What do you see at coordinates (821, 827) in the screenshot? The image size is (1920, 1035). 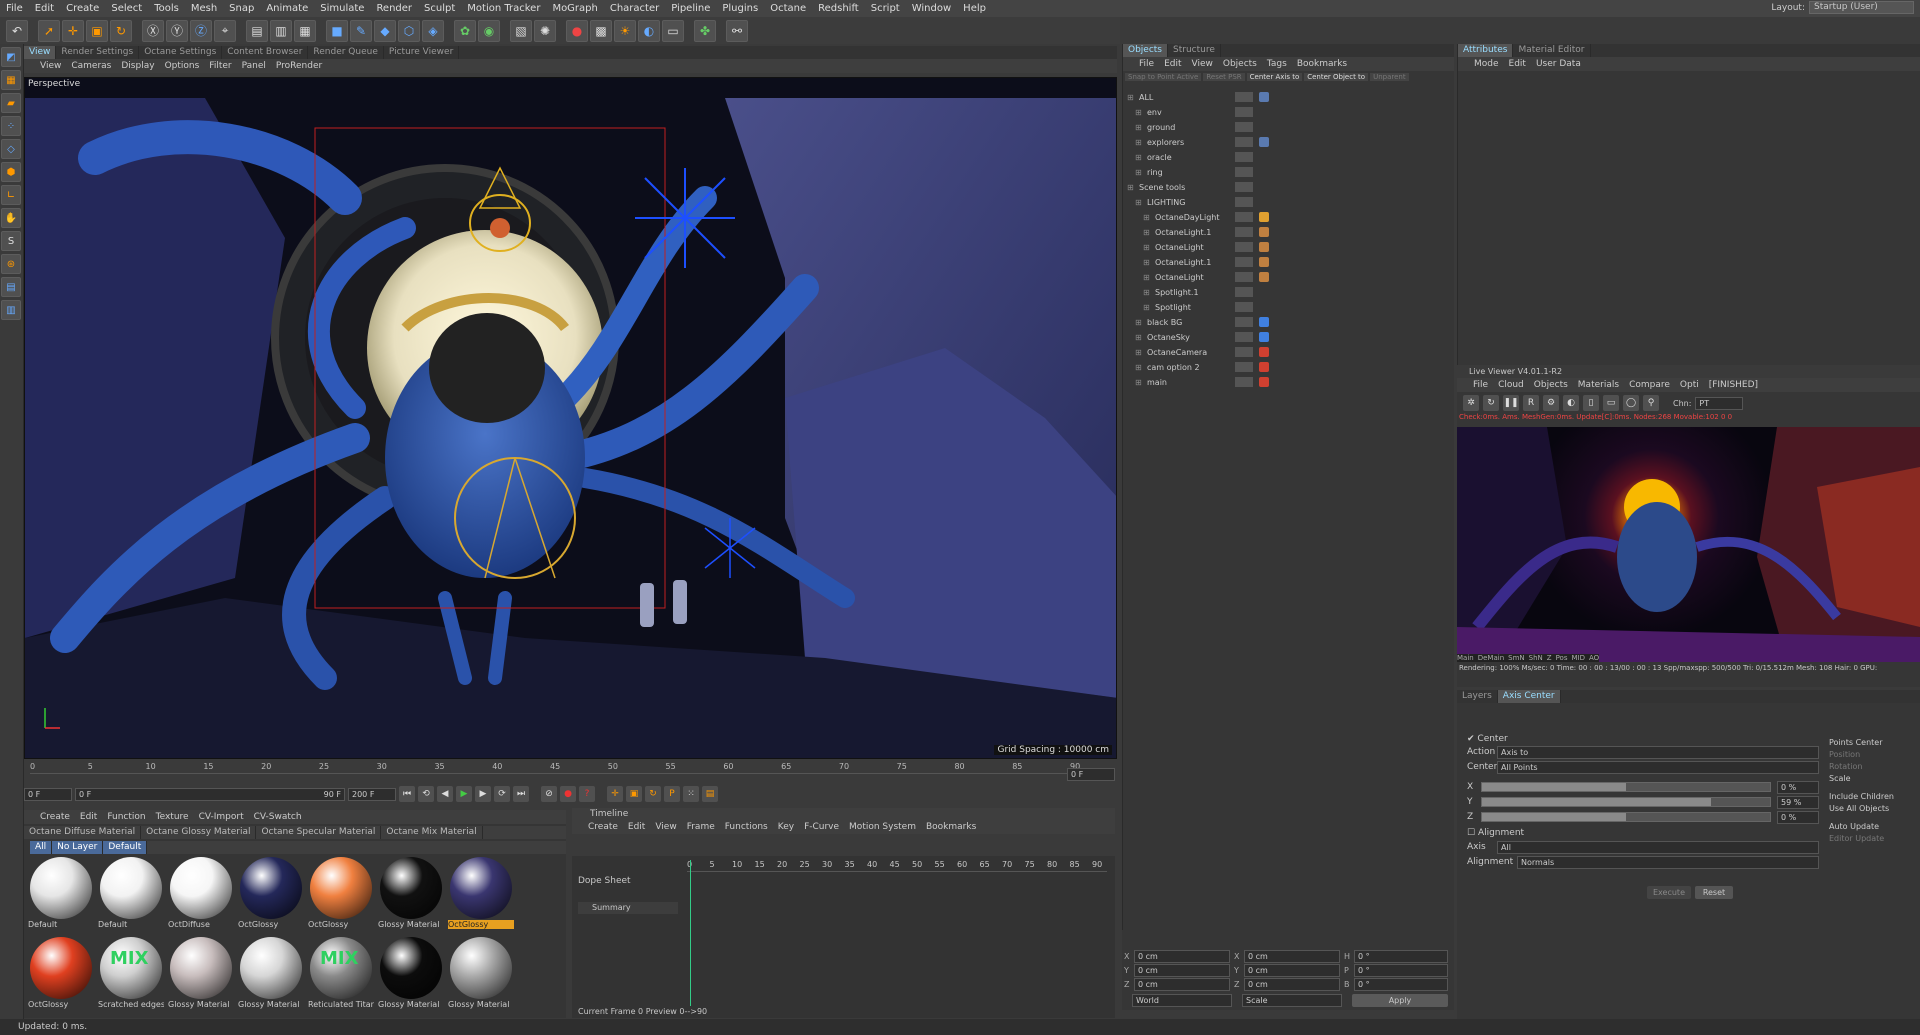 I see `dope-menu-item: F-Curve` at bounding box center [821, 827].